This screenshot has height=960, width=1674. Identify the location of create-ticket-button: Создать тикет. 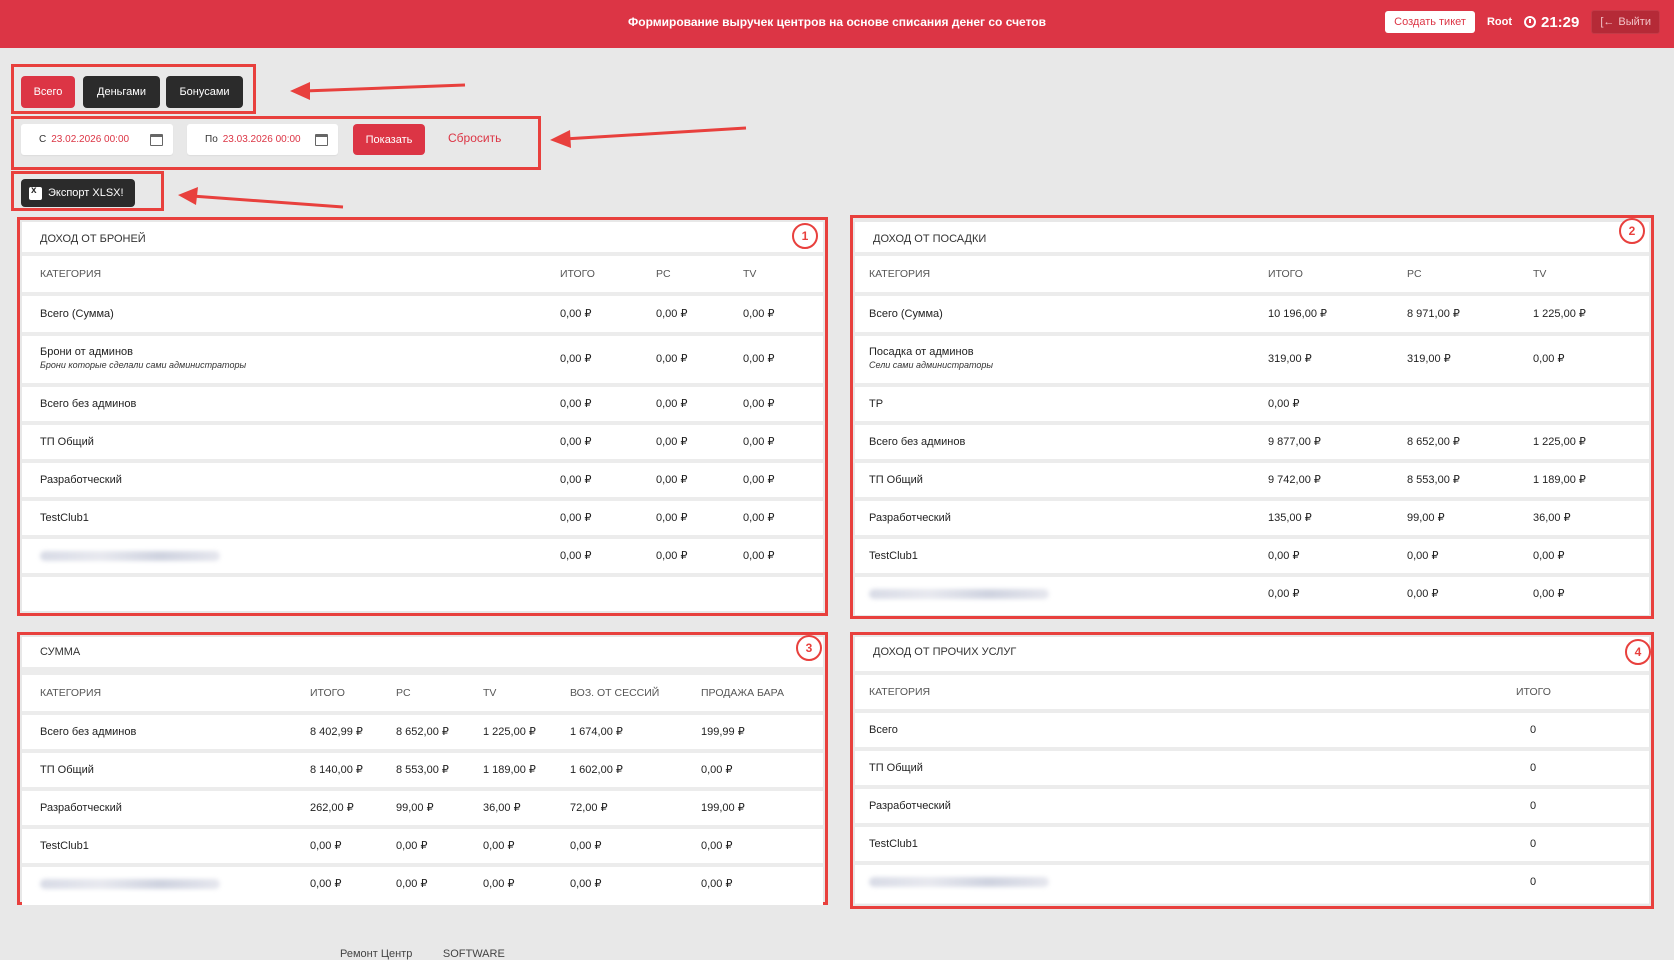
(1430, 22).